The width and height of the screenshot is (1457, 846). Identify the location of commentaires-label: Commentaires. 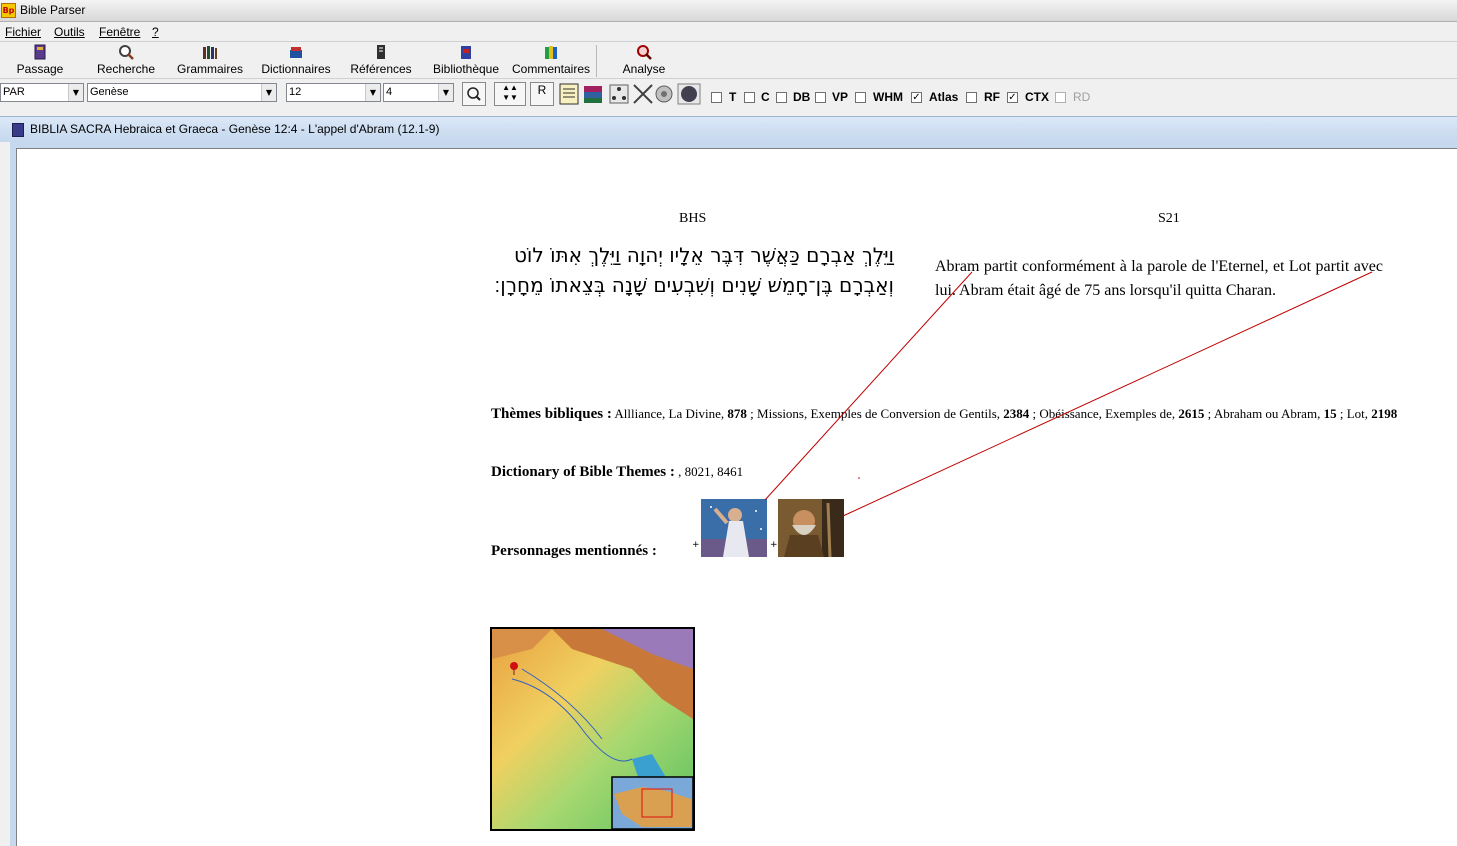
(551, 69).